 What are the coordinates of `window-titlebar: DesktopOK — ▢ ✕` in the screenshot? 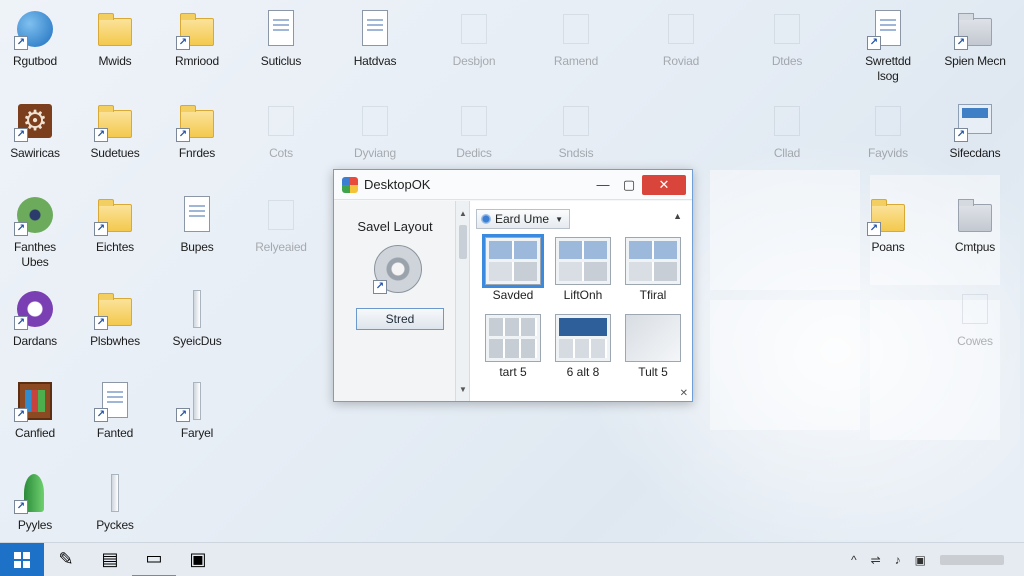 It's located at (513, 185).